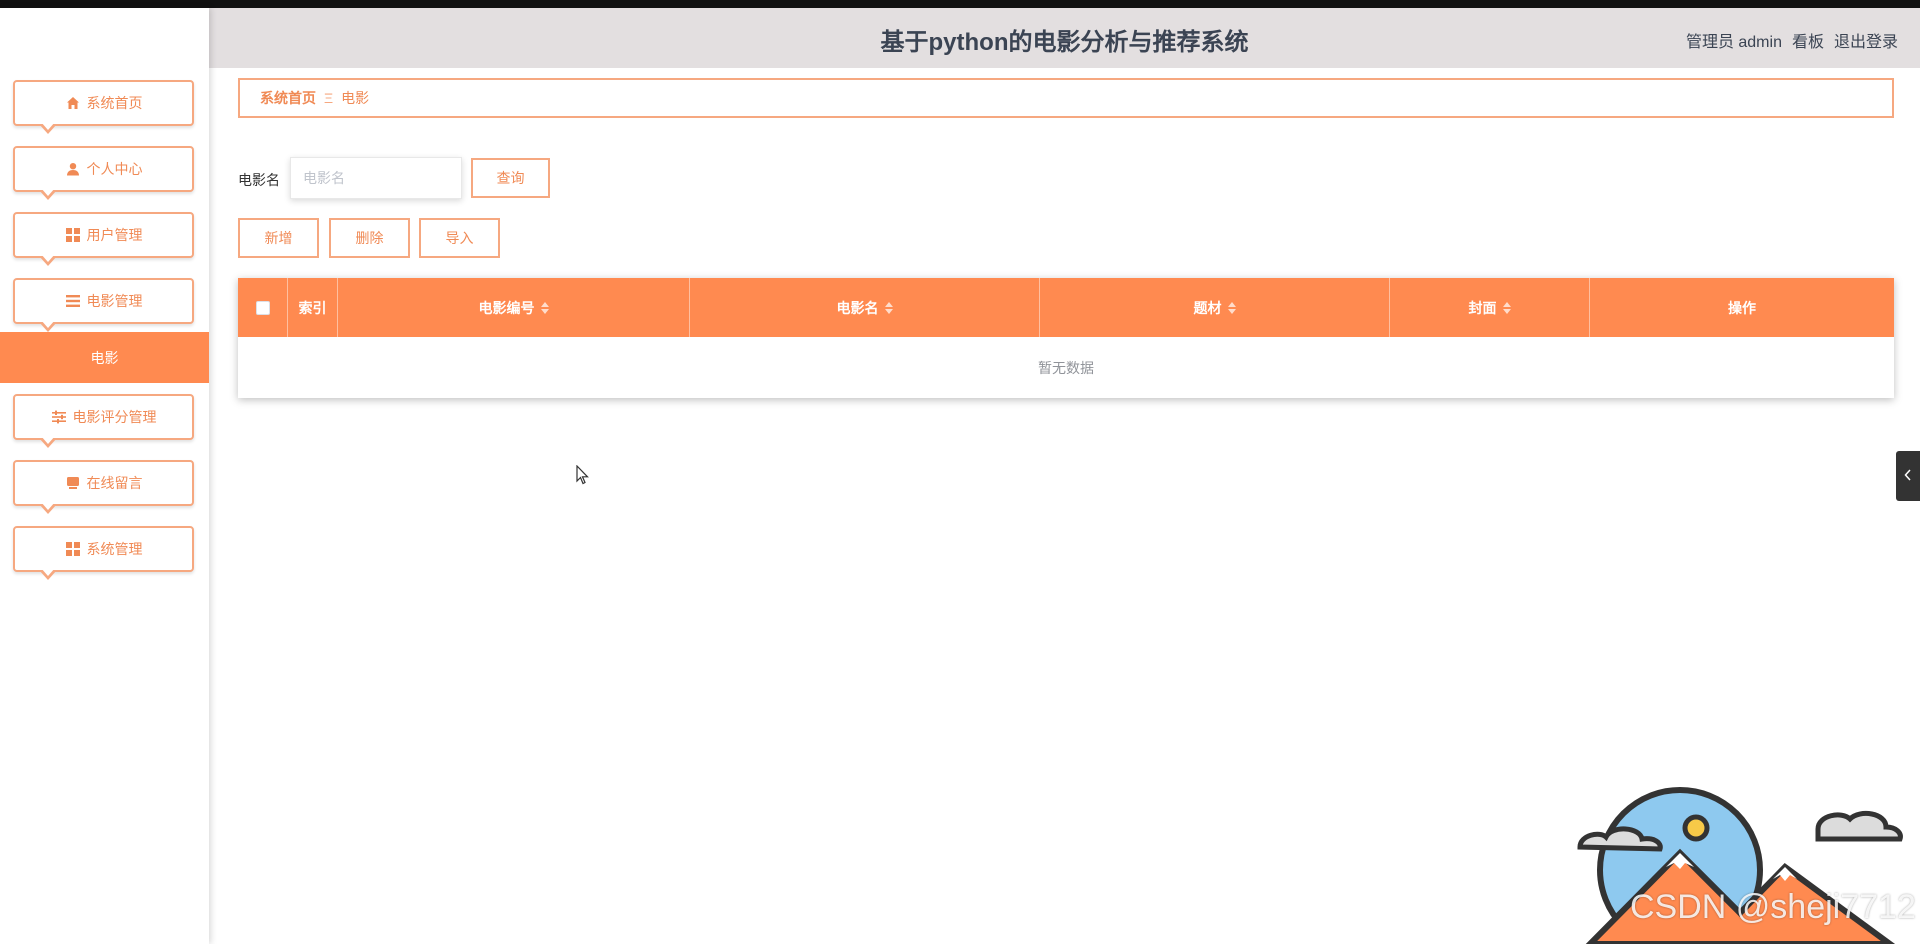 This screenshot has height=944, width=1920. I want to click on sidebar-item-movies: 电影管理, so click(103, 305).